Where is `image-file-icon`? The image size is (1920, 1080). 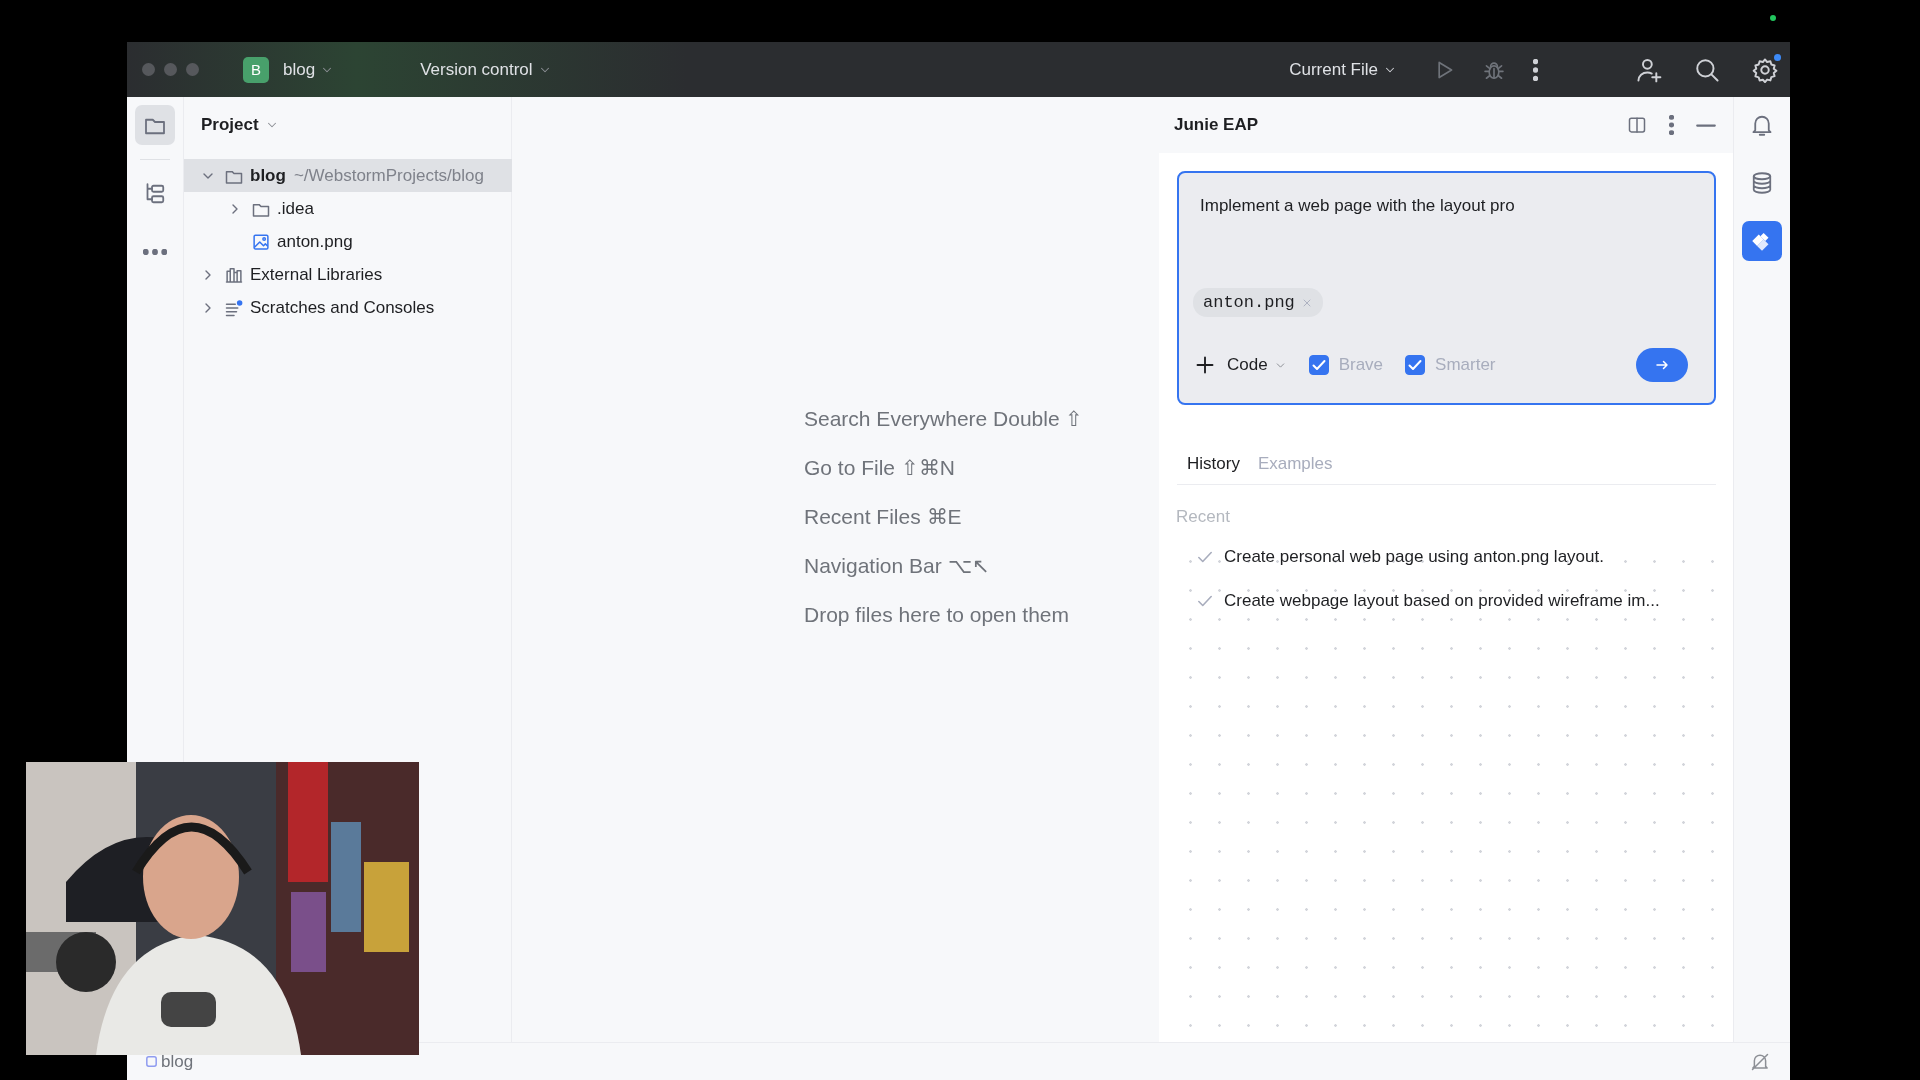
image-file-icon is located at coordinates (261, 241).